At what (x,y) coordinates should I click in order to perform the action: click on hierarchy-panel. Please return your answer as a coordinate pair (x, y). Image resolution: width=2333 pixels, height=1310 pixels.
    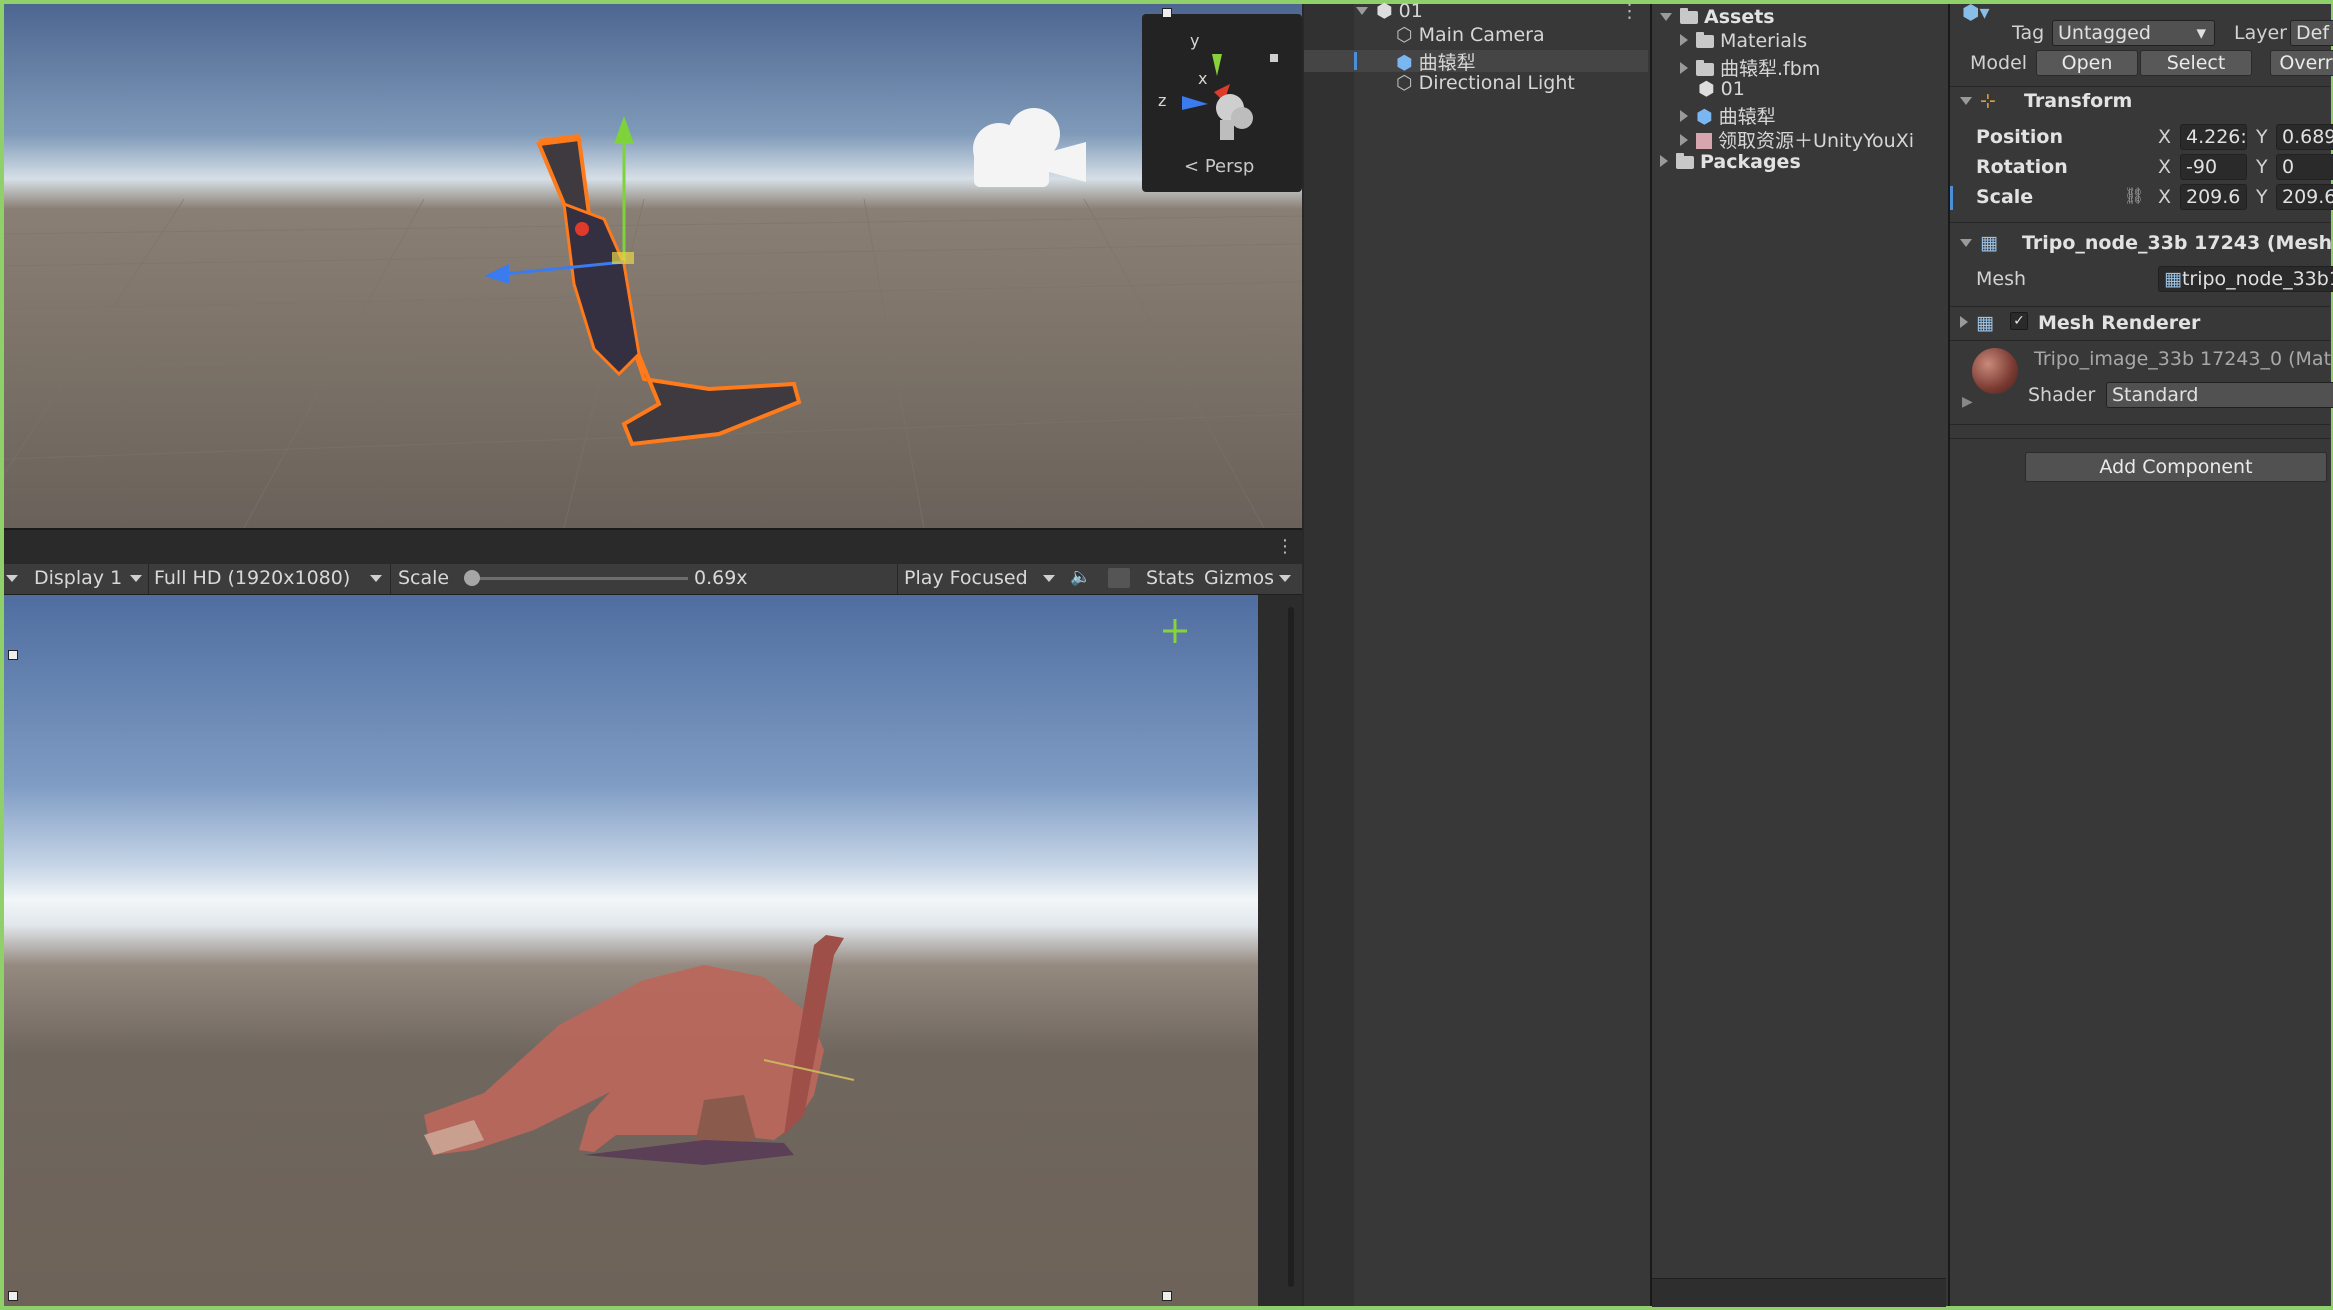
    Looking at the image, I should click on (1477, 655).